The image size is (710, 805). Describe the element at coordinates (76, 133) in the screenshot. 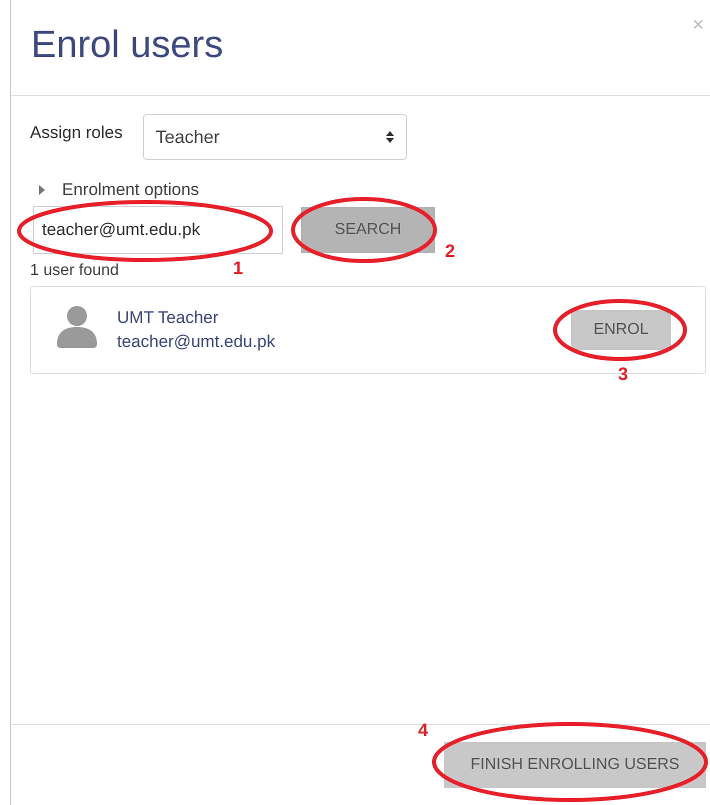

I see `assign-roles-label: Assign roles` at that location.